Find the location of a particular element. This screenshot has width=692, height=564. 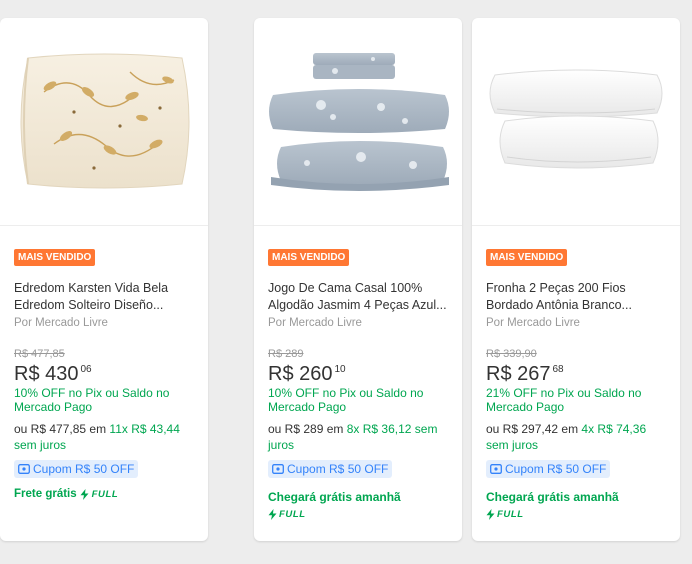

current-price: R$ 430 06 is located at coordinates (104, 374).